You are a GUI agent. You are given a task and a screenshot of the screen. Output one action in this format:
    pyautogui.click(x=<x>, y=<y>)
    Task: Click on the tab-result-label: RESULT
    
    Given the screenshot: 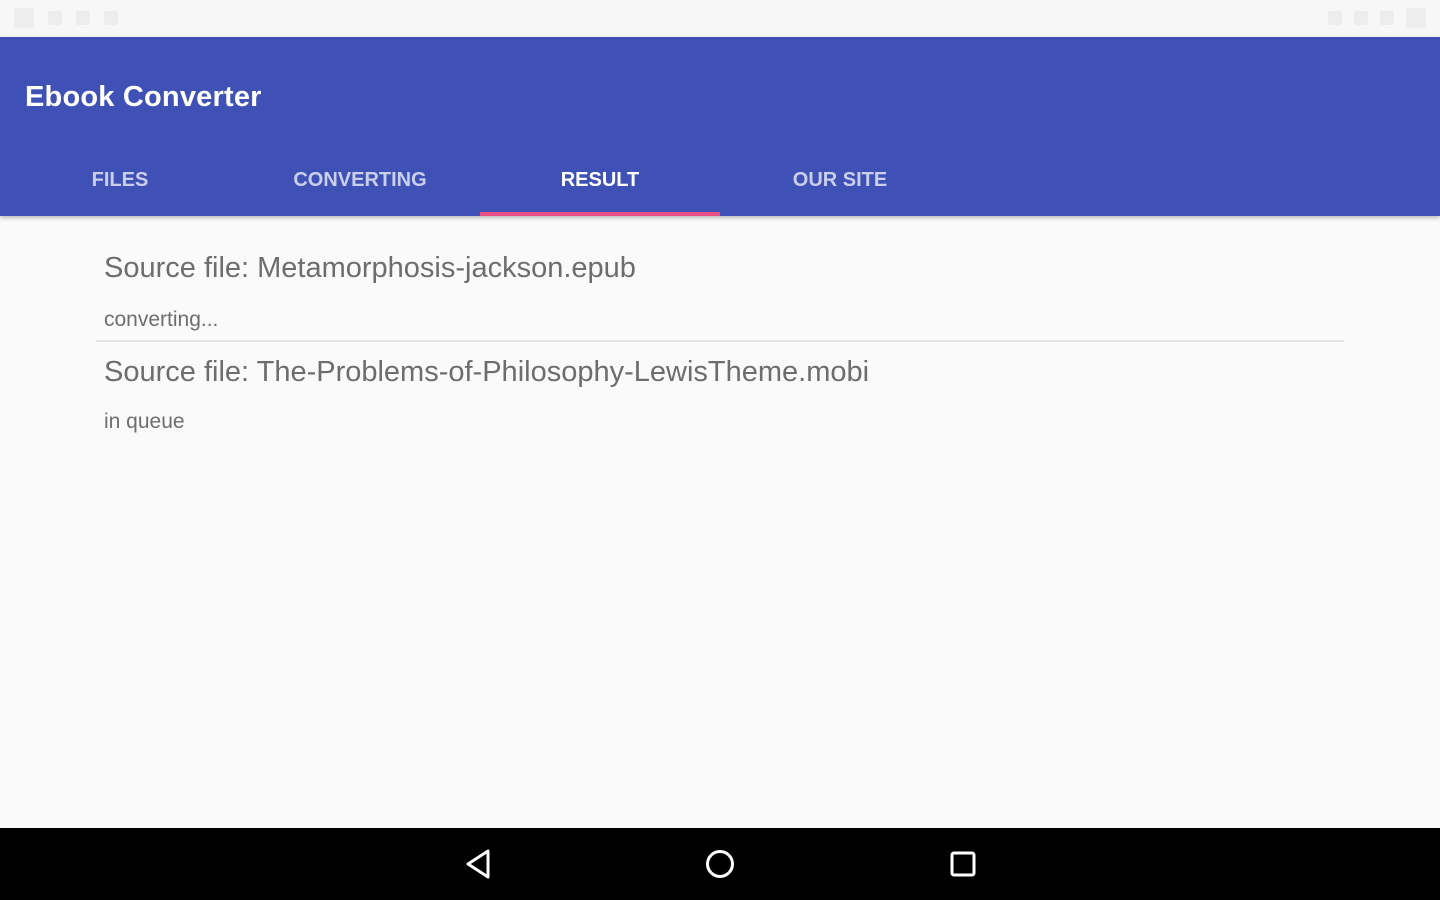 What is the action you would take?
    pyautogui.click(x=600, y=179)
    